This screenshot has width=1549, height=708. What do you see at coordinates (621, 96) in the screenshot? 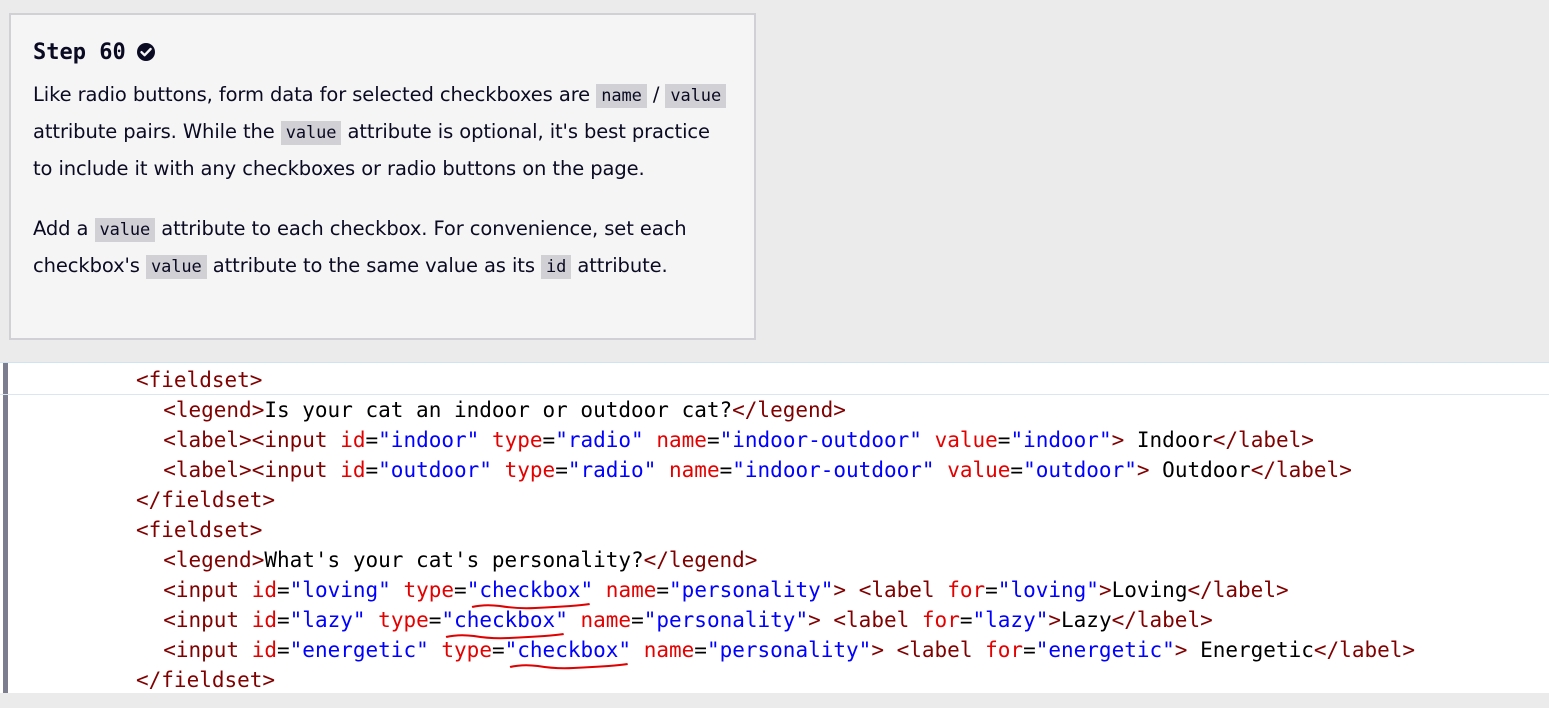
I see `inline-code: name` at bounding box center [621, 96].